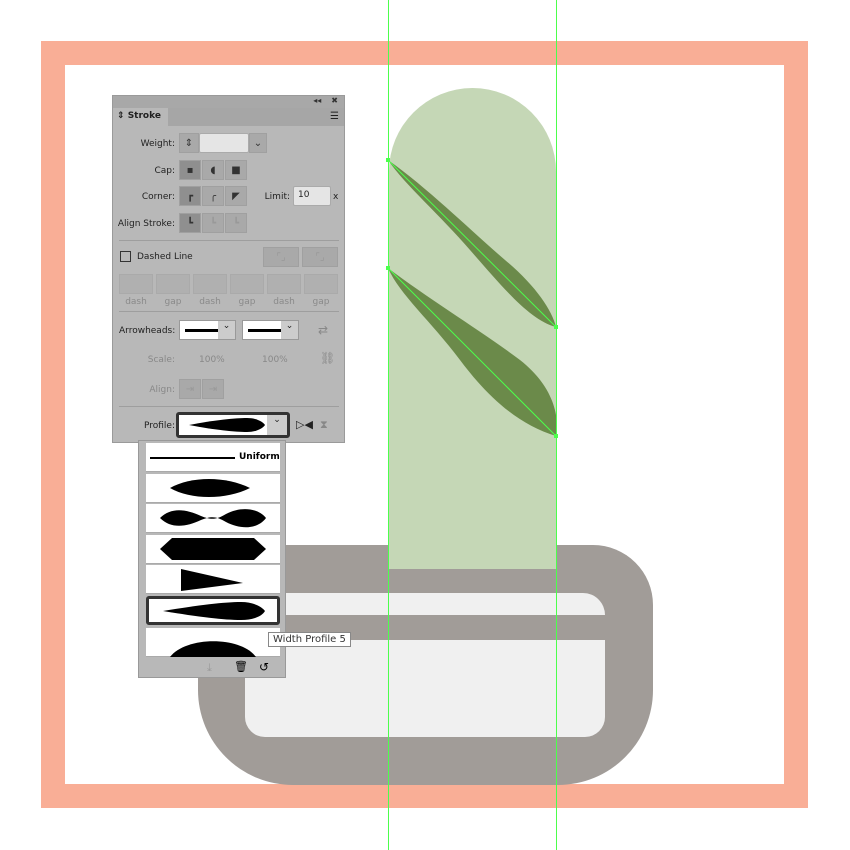  What do you see at coordinates (327, 358) in the screenshot?
I see `link-icon: ⛓` at bounding box center [327, 358].